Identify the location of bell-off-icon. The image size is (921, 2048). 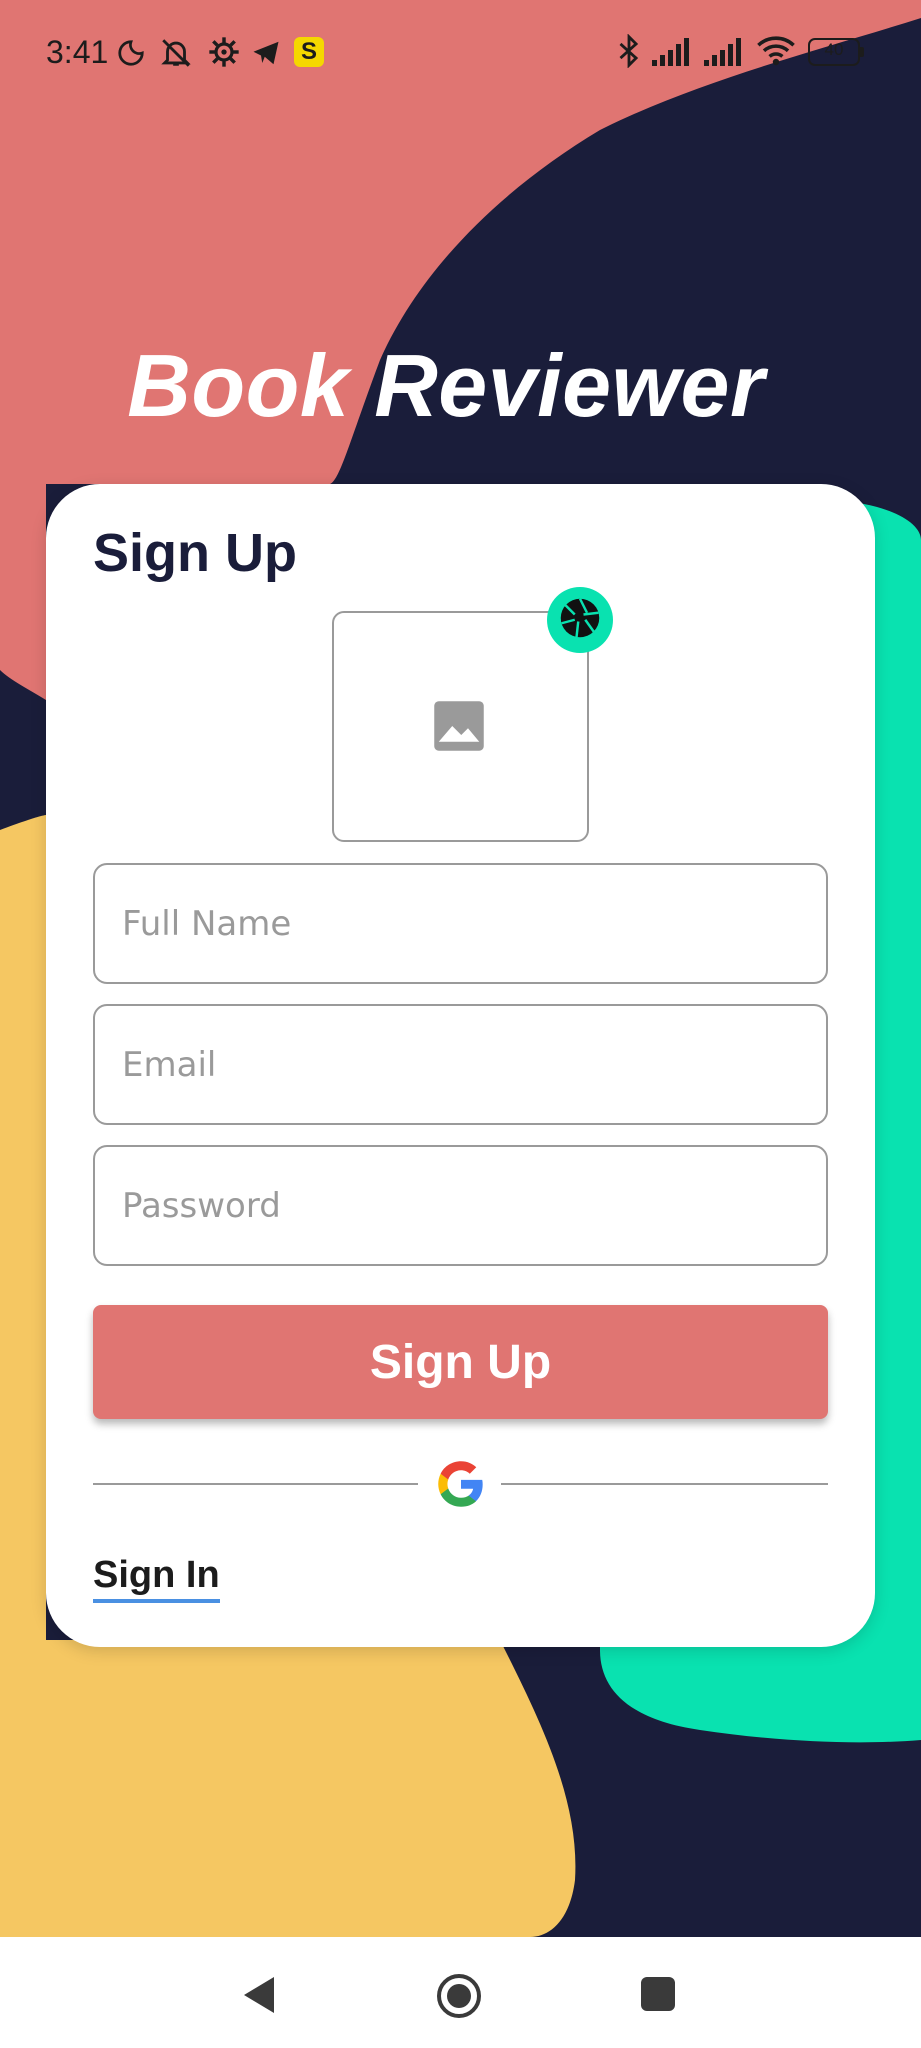
(176, 55).